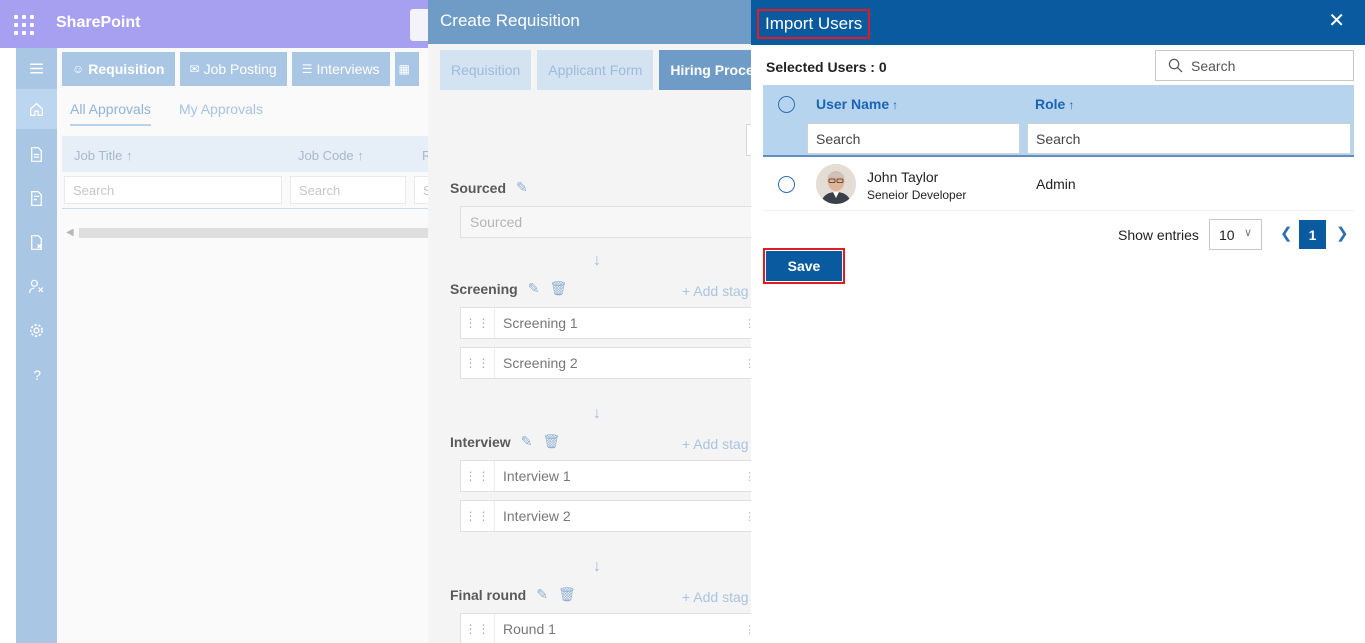 The height and width of the screenshot is (643, 1365). I want to click on stage-item-label: Interview 2, so click(537, 516).